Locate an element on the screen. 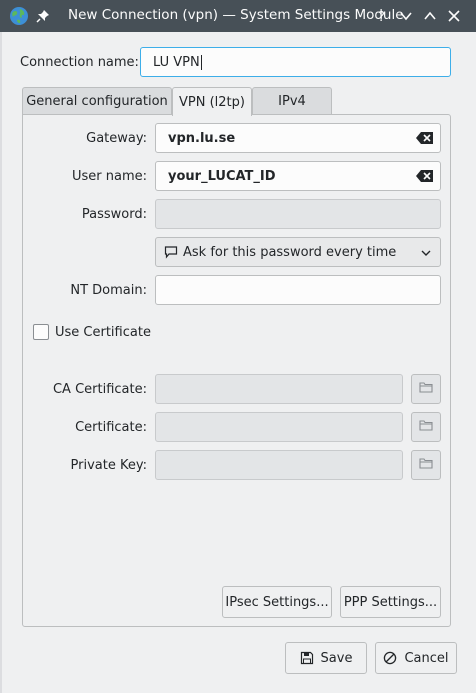 This screenshot has width=476, height=693. tab-label: General configuration is located at coordinates (97, 101).